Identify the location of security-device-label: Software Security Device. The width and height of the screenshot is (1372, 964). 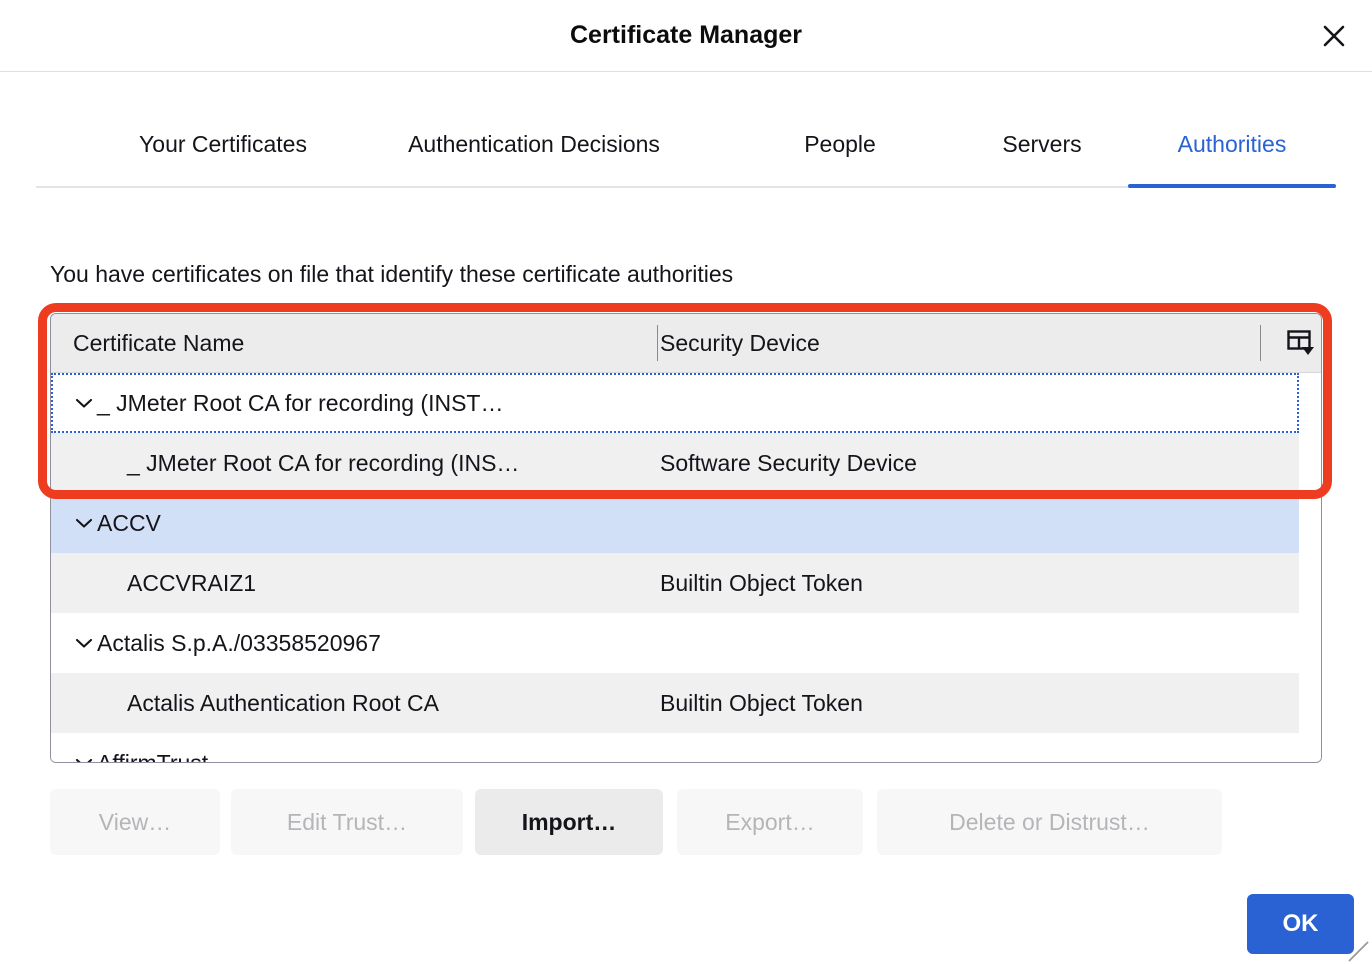
(788, 463).